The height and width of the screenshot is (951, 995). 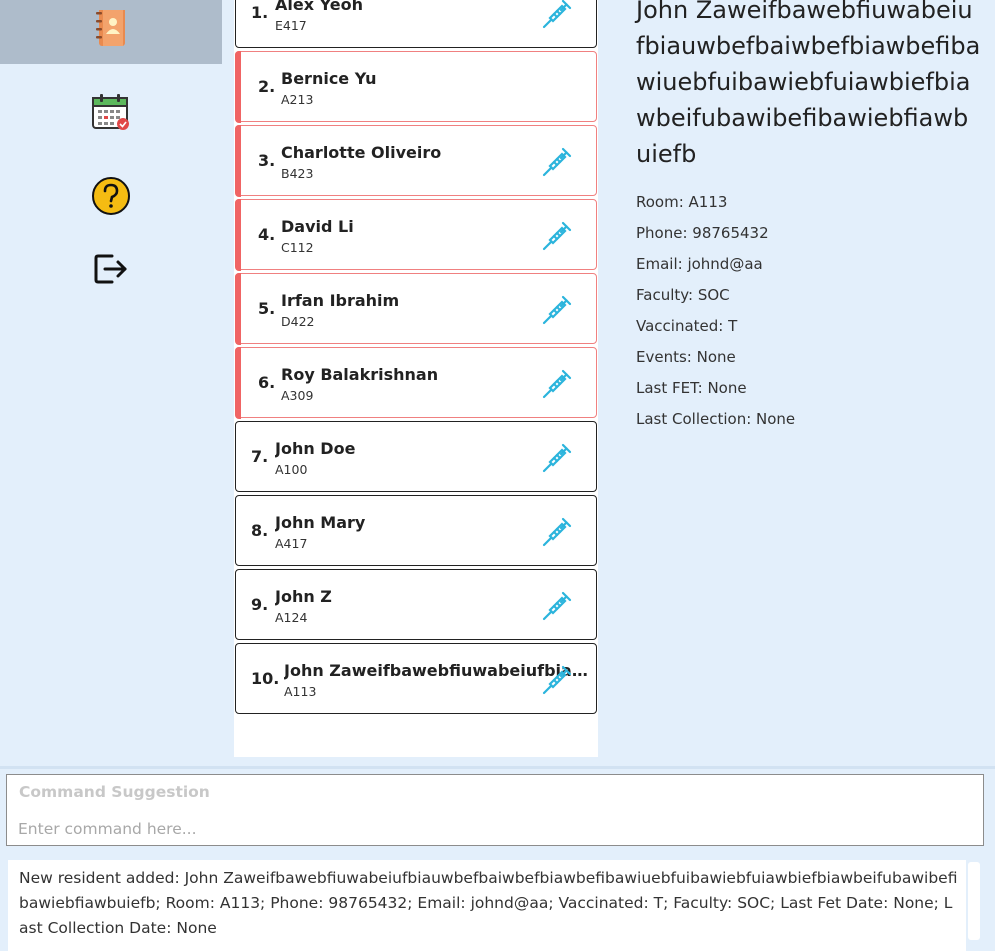 What do you see at coordinates (317, 226) in the screenshot?
I see `resident-name: David Li` at bounding box center [317, 226].